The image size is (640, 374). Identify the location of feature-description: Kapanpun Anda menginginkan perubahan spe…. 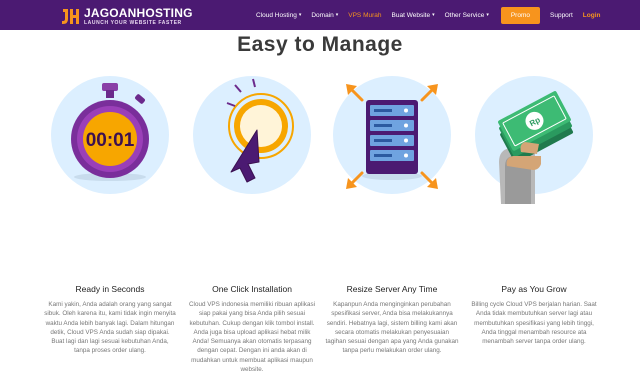
(392, 328).